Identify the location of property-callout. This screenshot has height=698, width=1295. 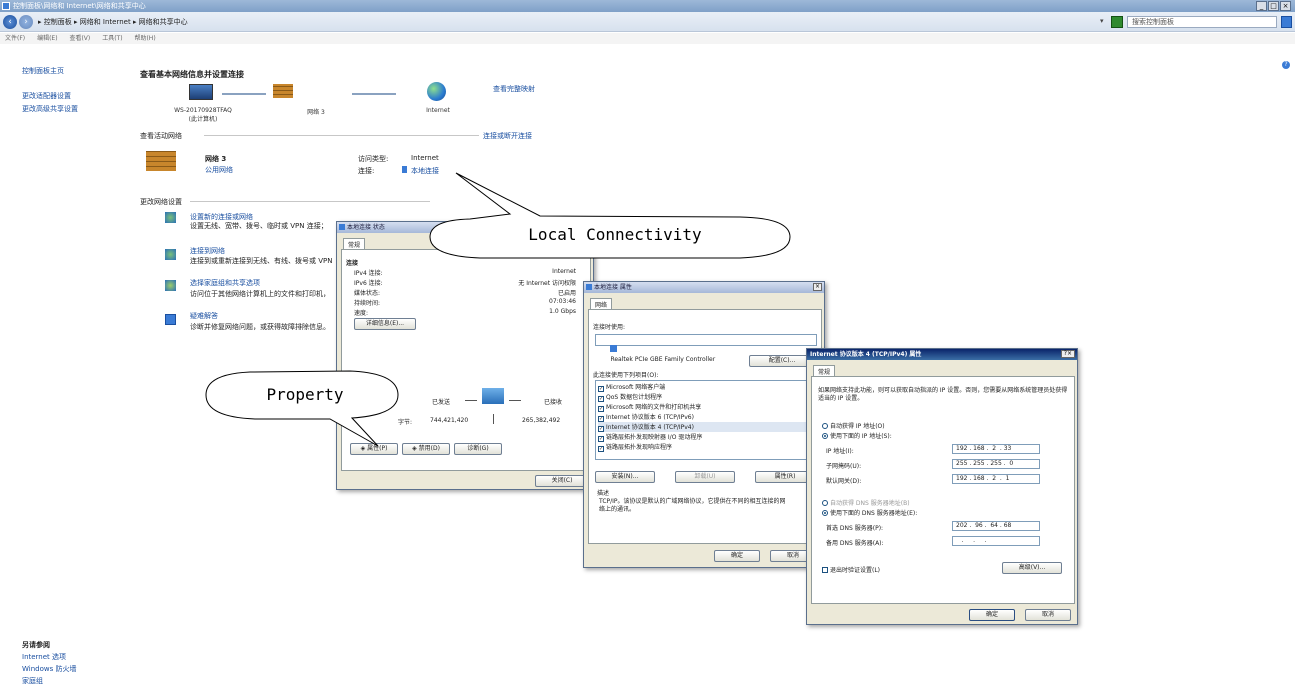
(302, 408).